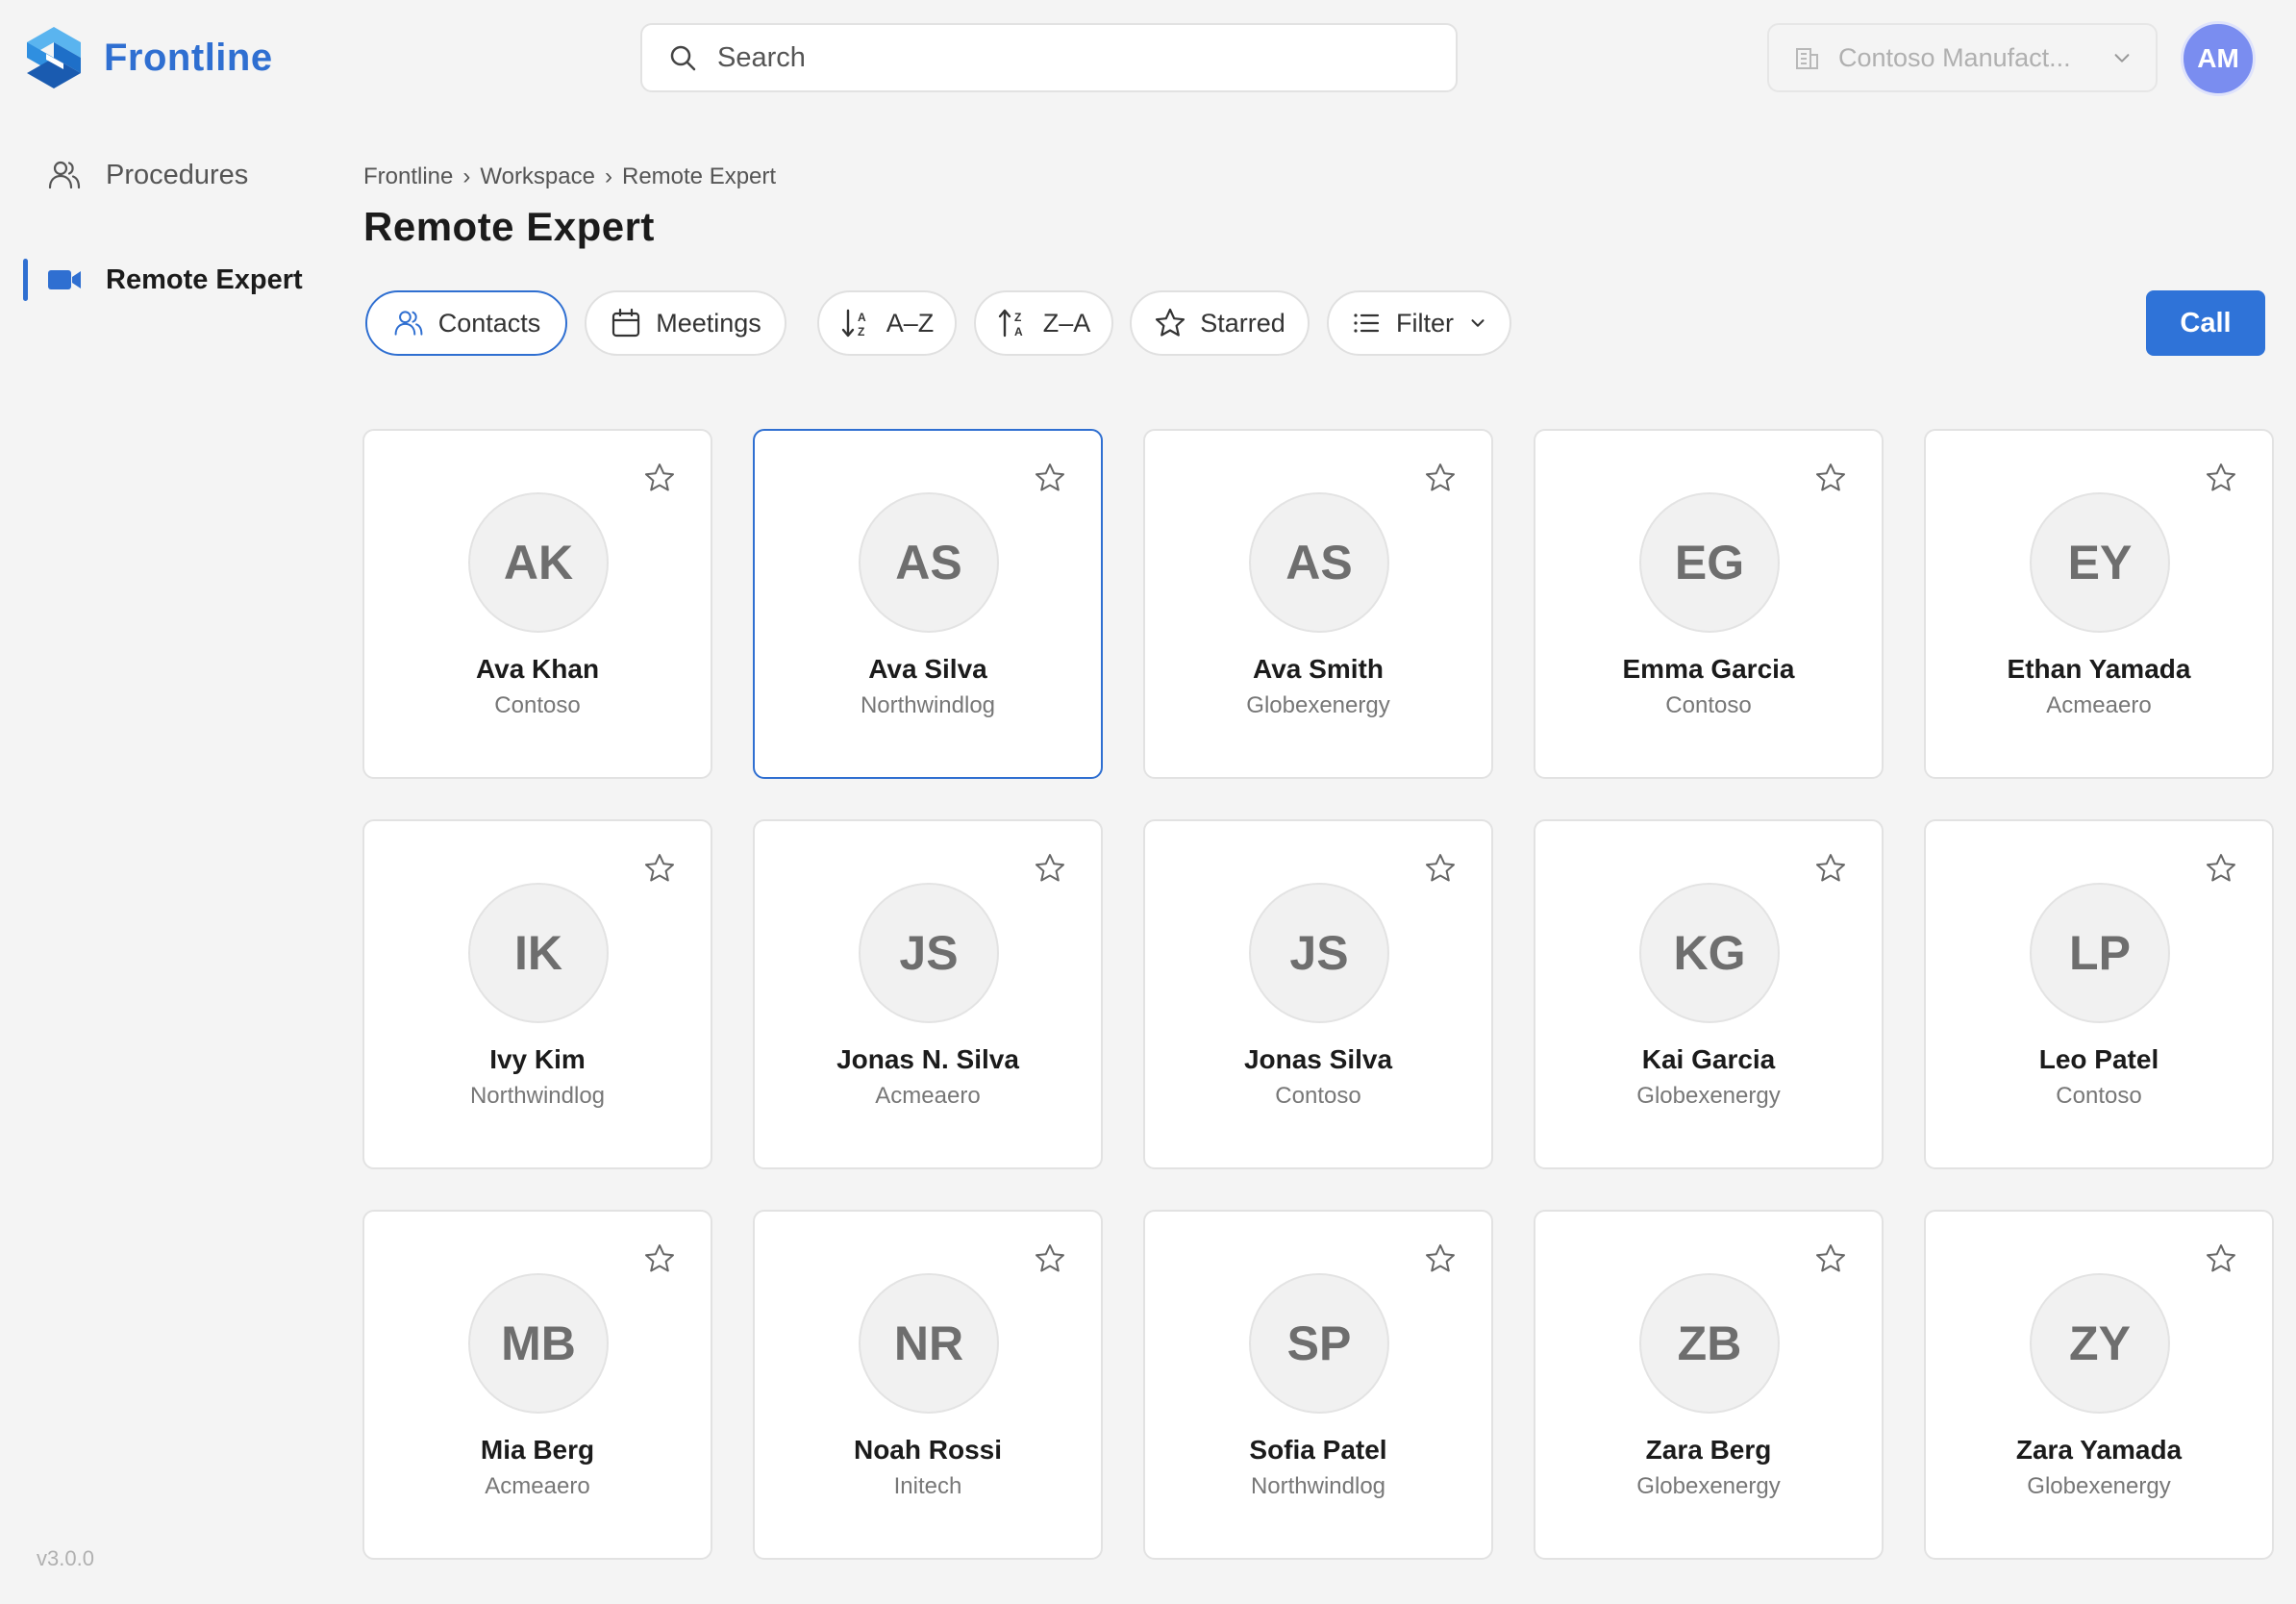 This screenshot has width=2296, height=1604. Describe the element at coordinates (1066, 323) in the screenshot. I see `sort-za-label: Z–A` at that location.